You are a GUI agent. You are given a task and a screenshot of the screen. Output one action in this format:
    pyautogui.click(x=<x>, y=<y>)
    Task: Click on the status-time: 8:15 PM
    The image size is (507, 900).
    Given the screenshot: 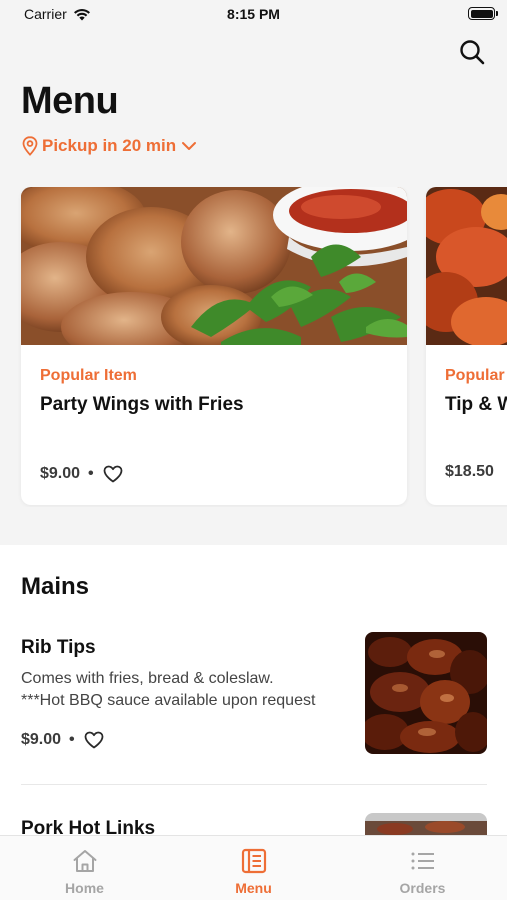 What is the action you would take?
    pyautogui.click(x=253, y=14)
    